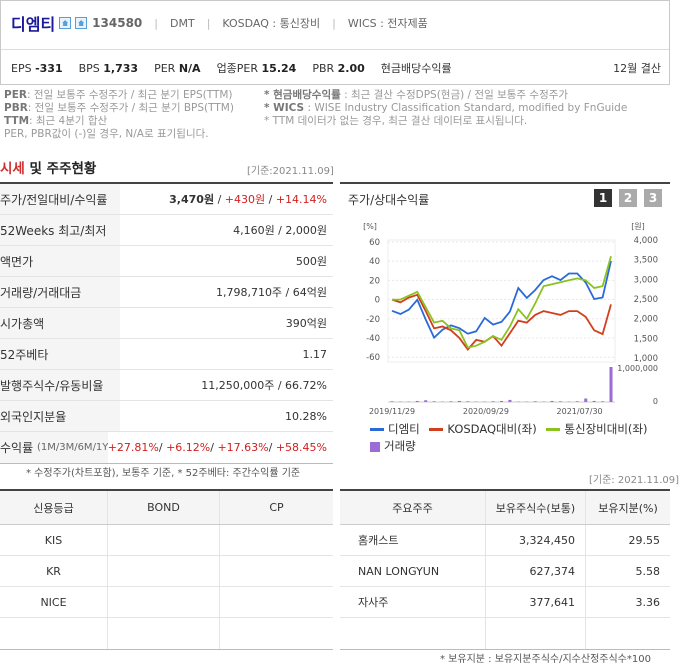 The height and width of the screenshot is (665, 683). Describe the element at coordinates (374, 281) in the screenshot. I see `y-left-tick-label: 20` at that location.